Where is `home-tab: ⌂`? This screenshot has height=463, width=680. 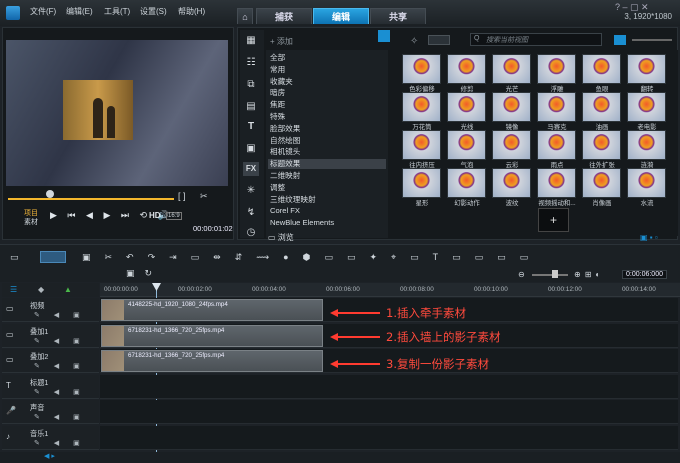
home-tab: ⌂ is located at coordinates (245, 16).